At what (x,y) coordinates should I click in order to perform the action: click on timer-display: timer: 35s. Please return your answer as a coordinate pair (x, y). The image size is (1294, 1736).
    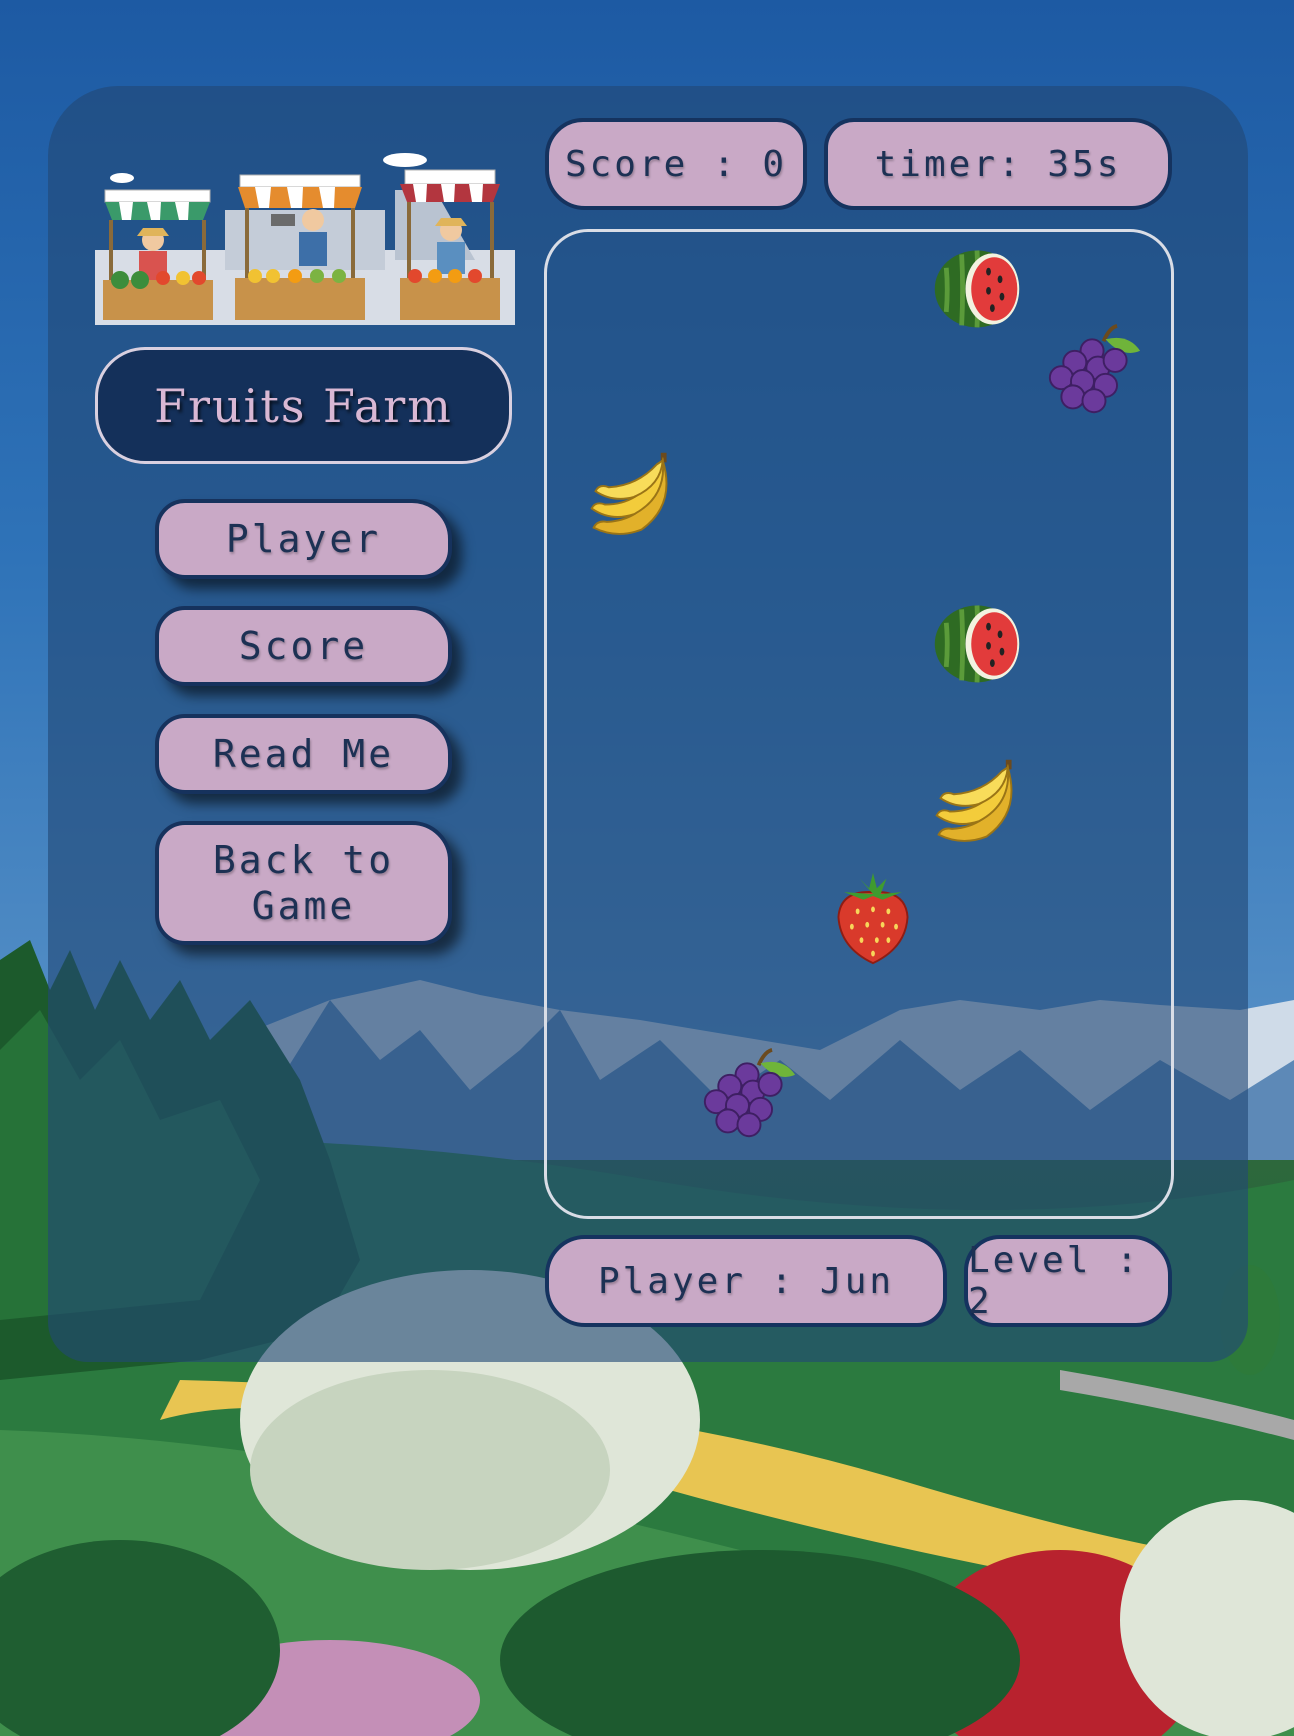
    Looking at the image, I should click on (998, 164).